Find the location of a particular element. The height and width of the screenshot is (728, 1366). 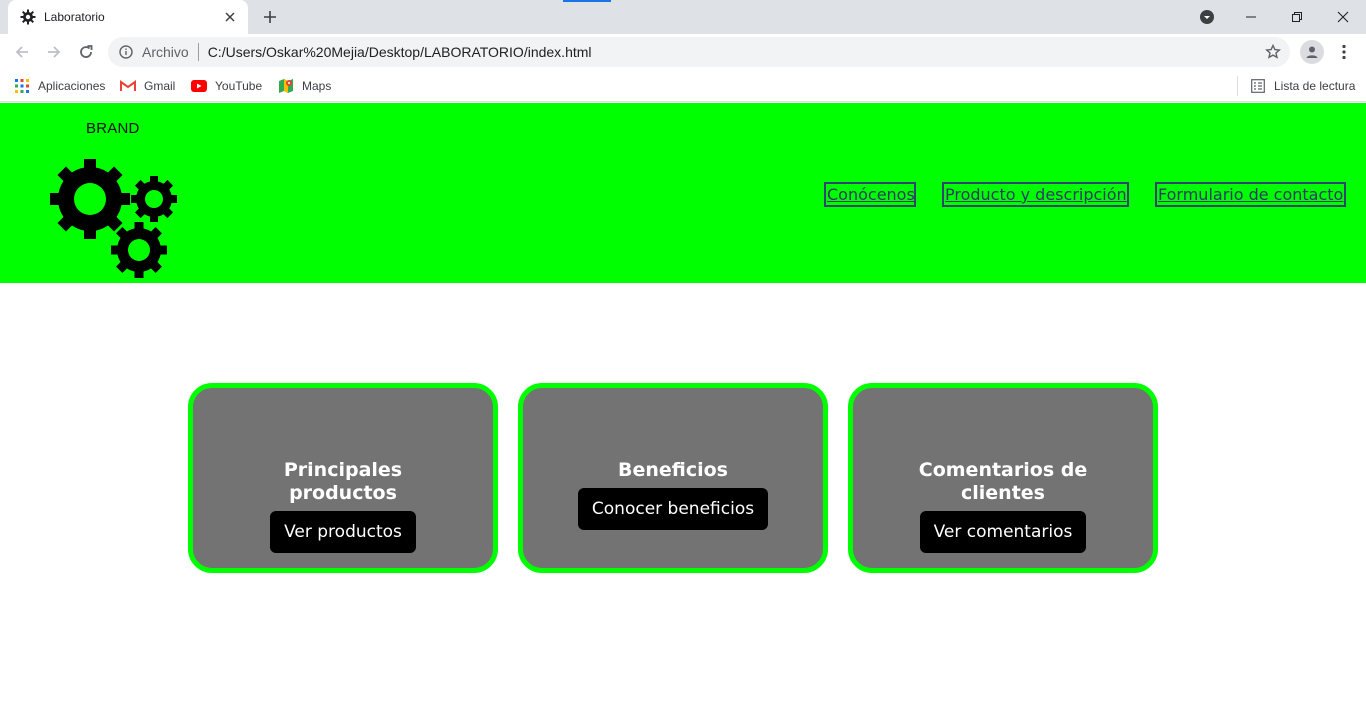

reading-list-label: Lista de lectura is located at coordinates (1315, 86).